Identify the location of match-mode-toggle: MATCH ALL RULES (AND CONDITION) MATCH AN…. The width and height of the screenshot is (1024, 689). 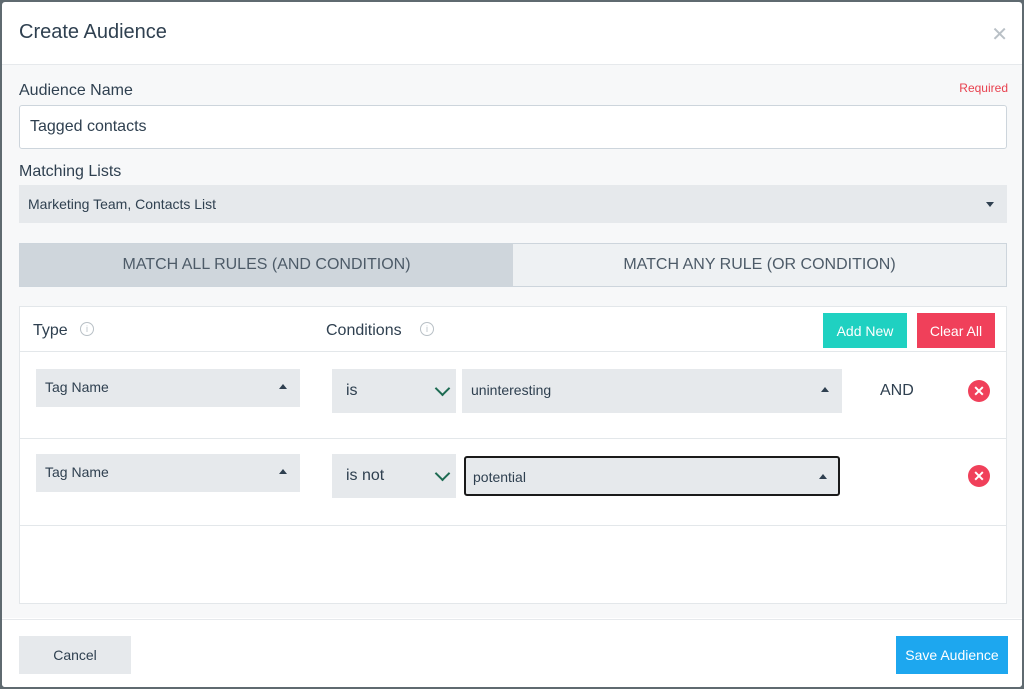
(513, 265).